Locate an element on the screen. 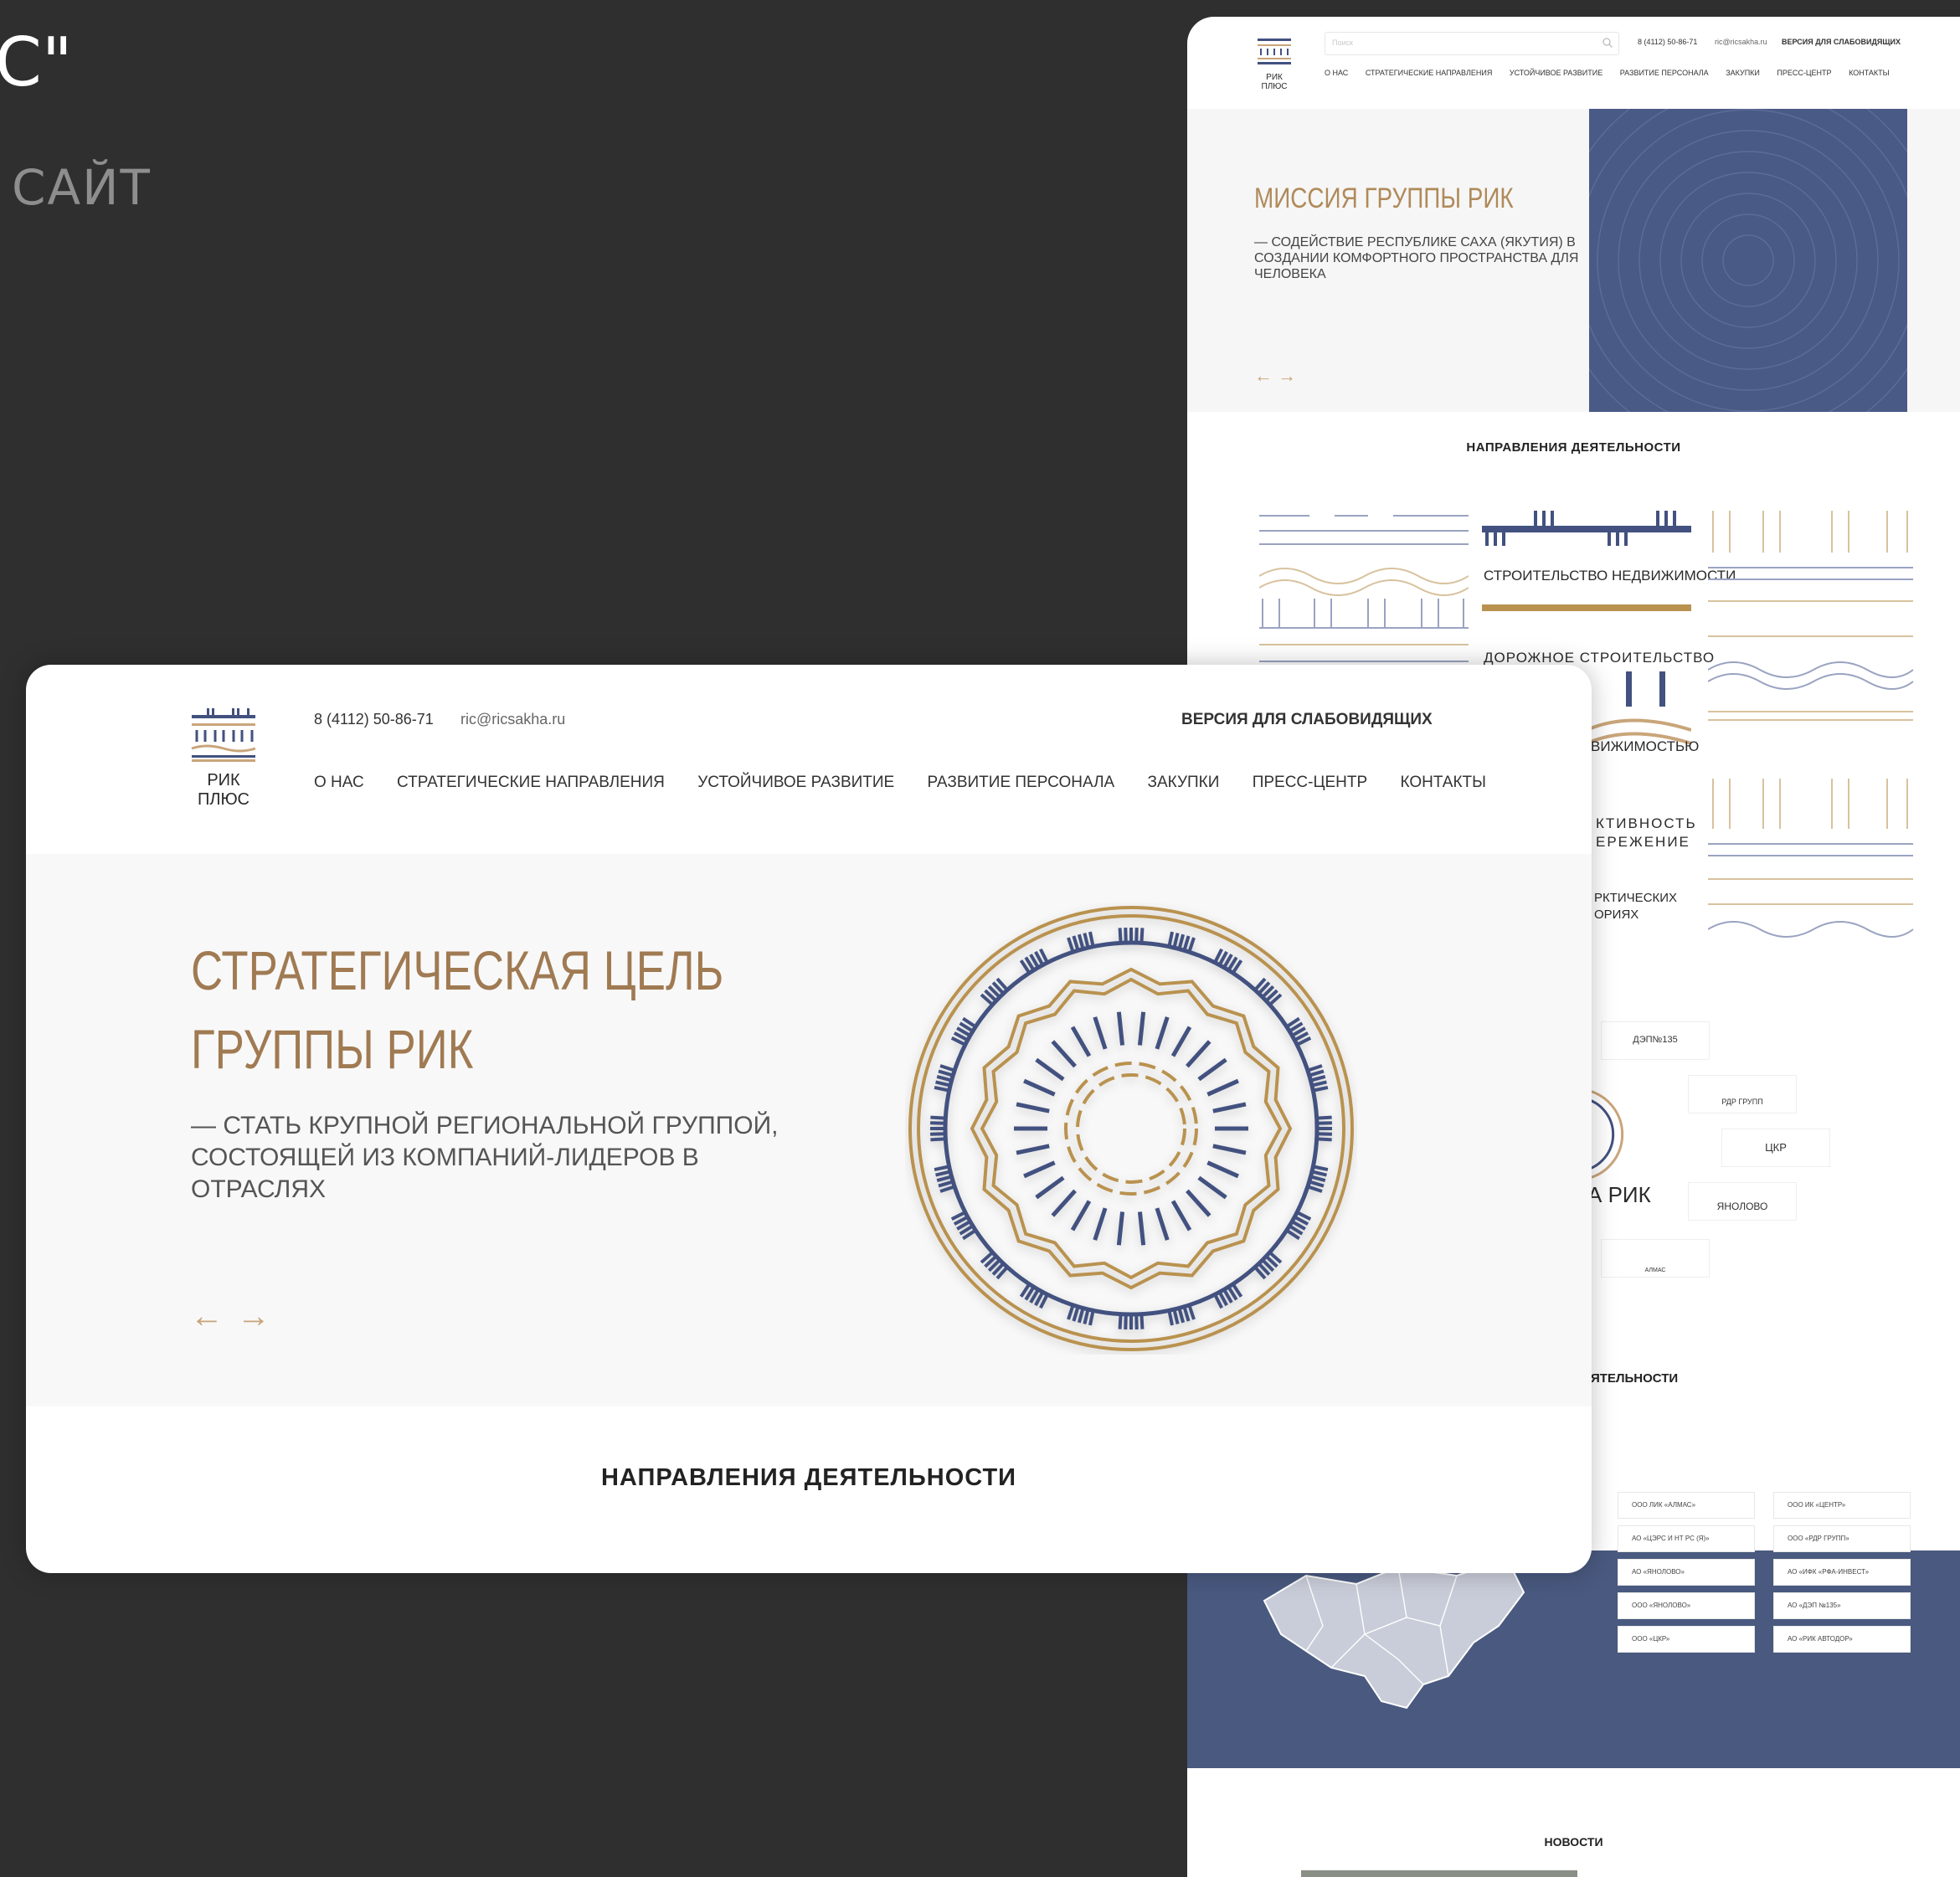 This screenshot has width=1960, height=1877. front-email: ric@ricsakha.ru is located at coordinates (512, 719).